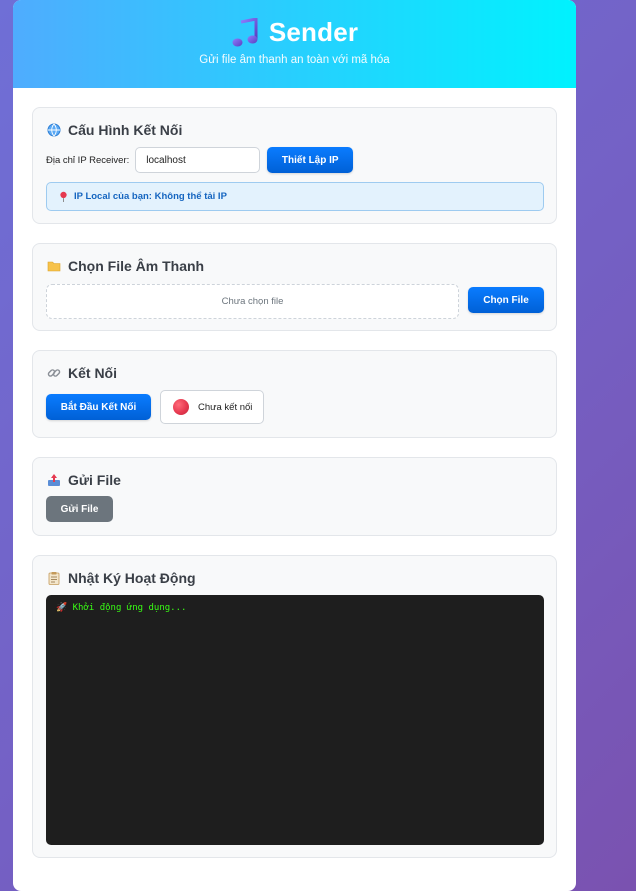 This screenshot has height=891, width=636. I want to click on pin-icon, so click(63, 196).